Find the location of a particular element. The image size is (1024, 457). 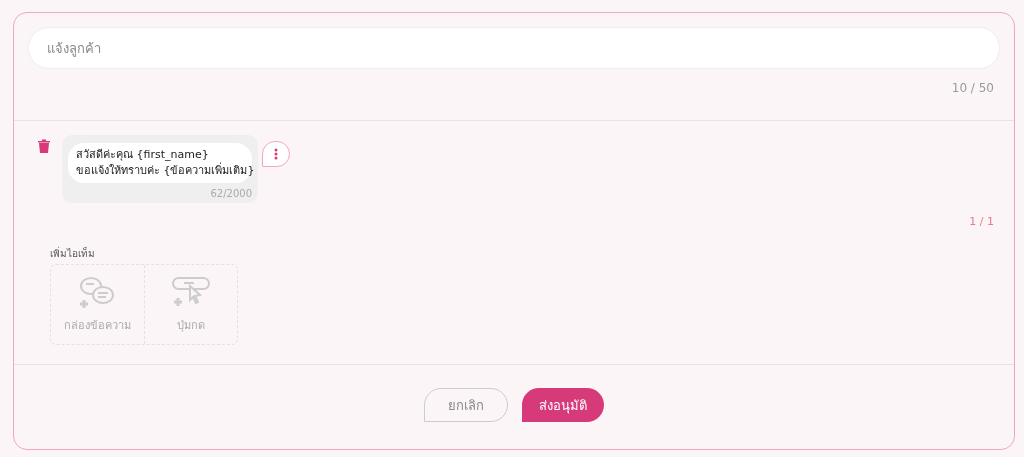

character-counter: 62/2000 is located at coordinates (230, 193).